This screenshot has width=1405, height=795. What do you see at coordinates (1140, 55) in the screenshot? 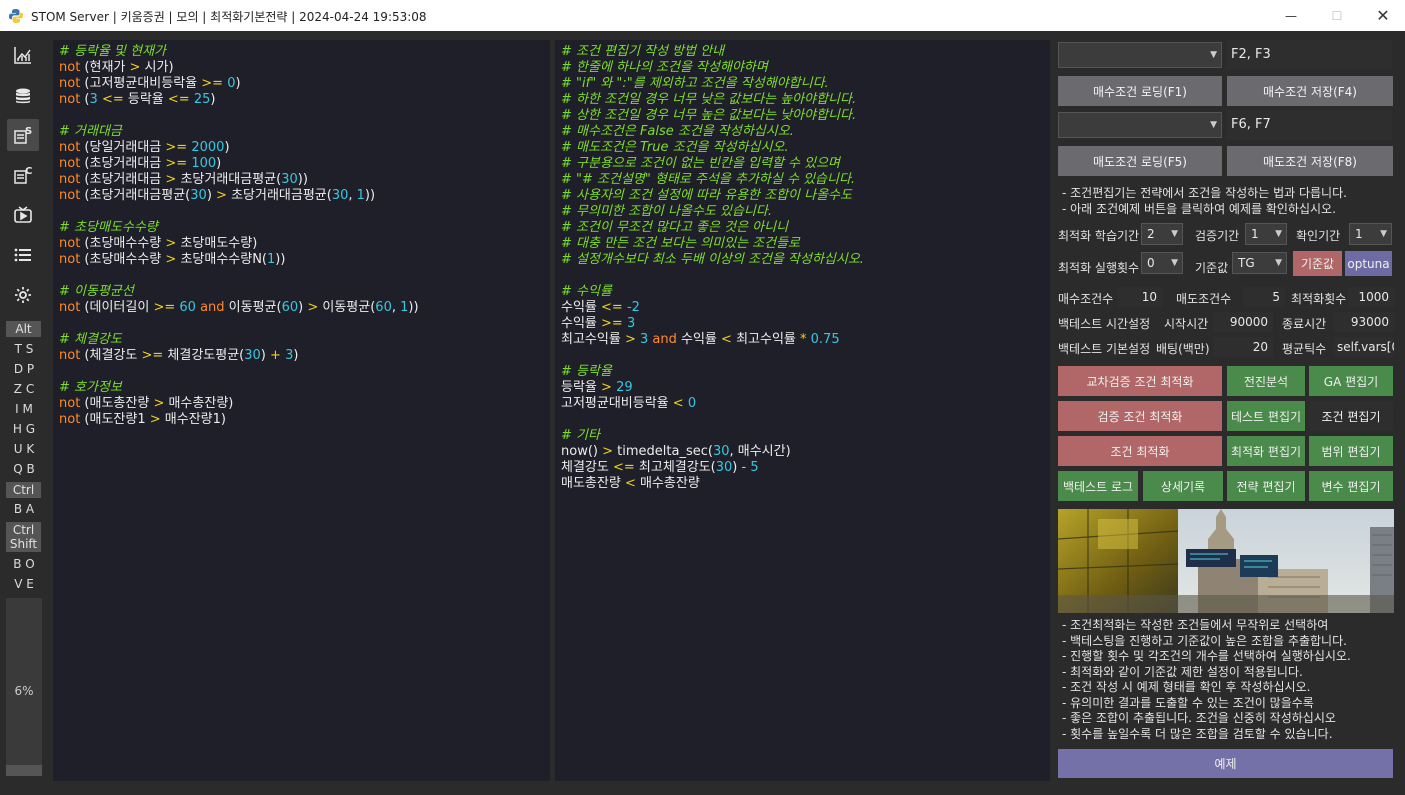
I see `buy-condition-combo: ▼` at bounding box center [1140, 55].